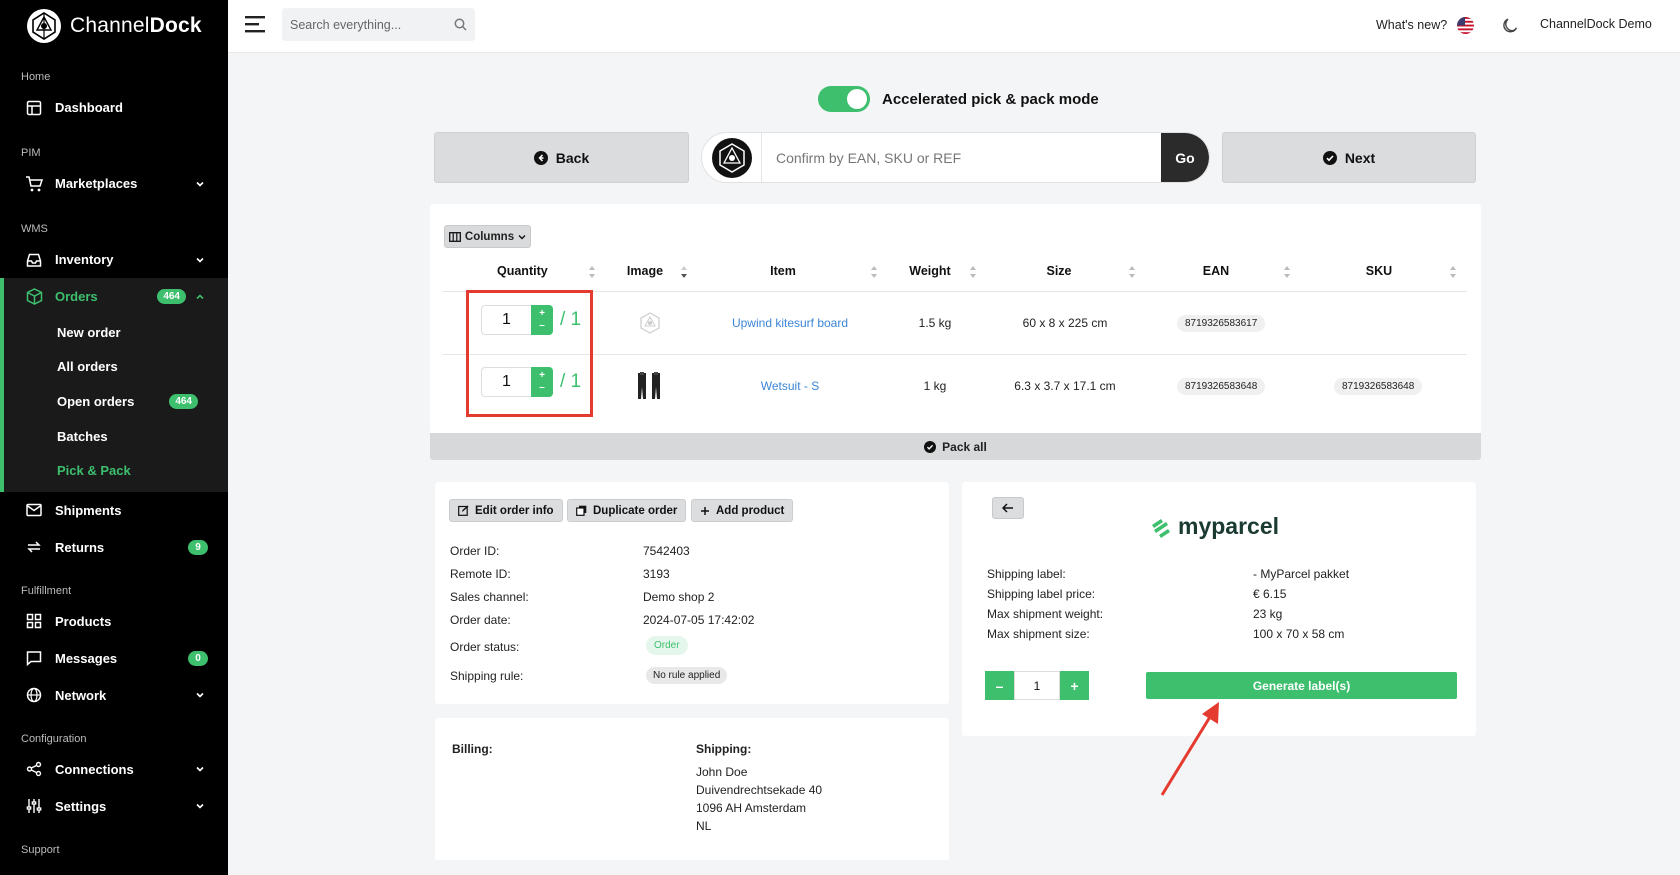 The image size is (1680, 875). Describe the element at coordinates (1221, 323) in the screenshot. I see `ean-chip: 8719326583617` at that location.